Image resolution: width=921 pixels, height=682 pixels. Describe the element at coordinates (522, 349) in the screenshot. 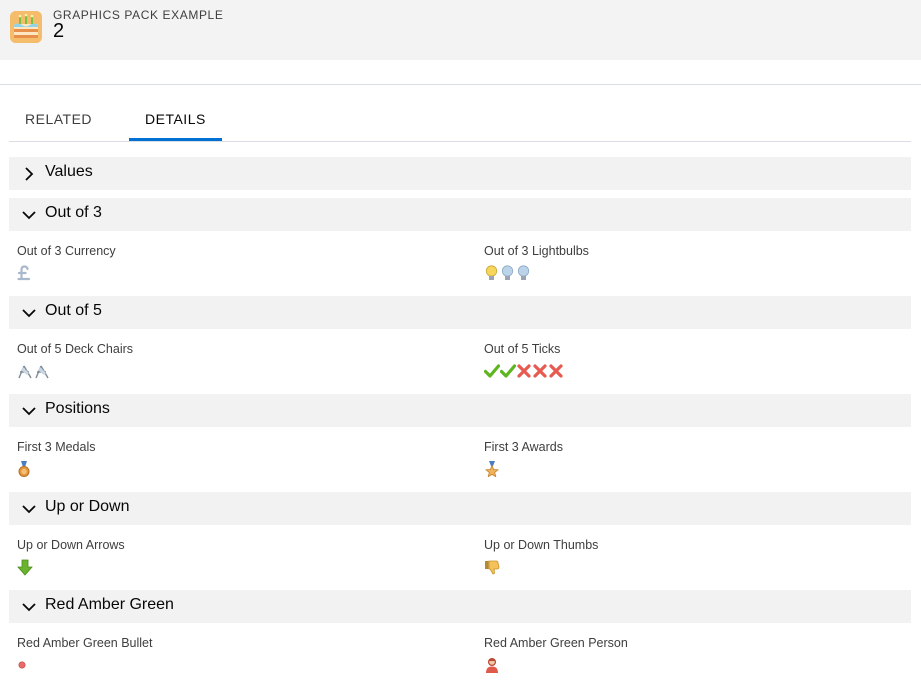

I see `field-label: Out of 5 Ticks` at that location.